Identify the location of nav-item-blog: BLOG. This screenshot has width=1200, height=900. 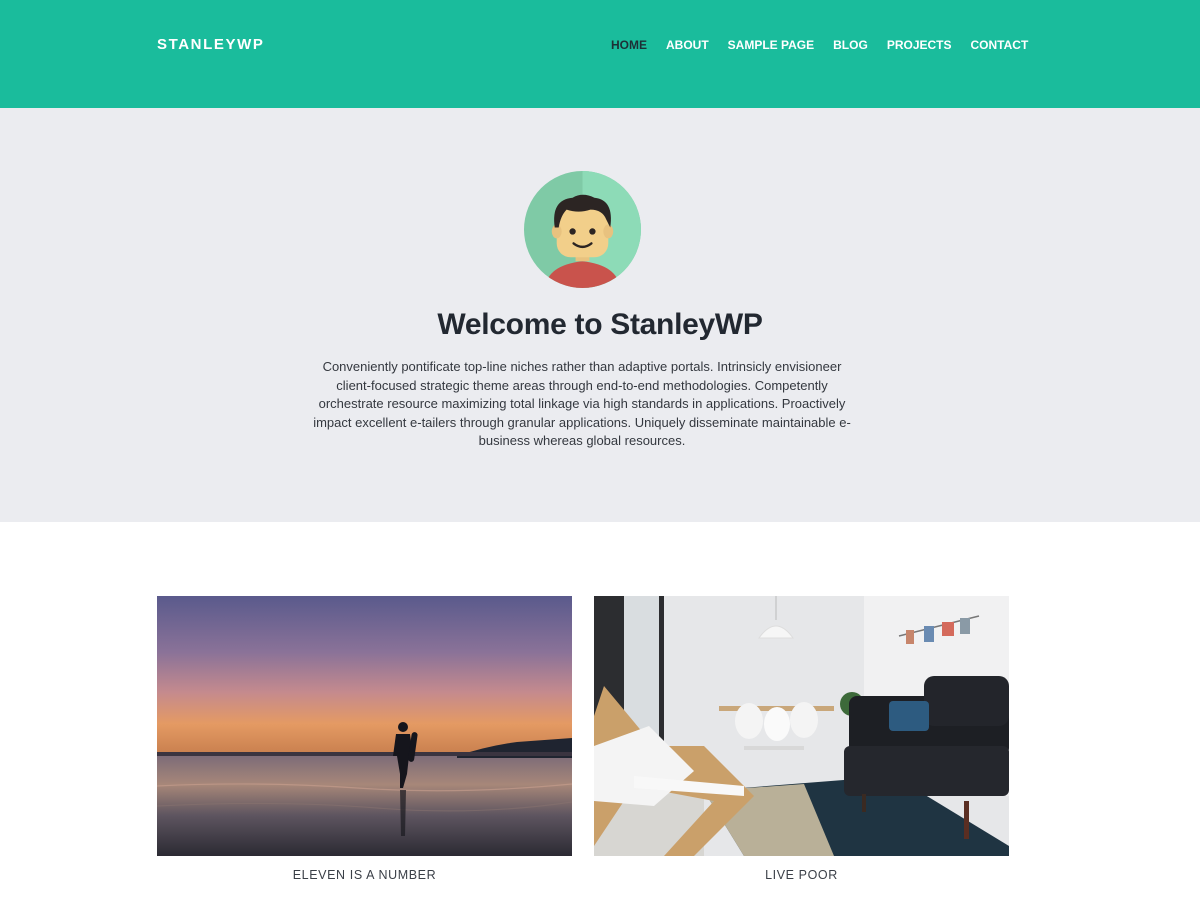
(850, 45).